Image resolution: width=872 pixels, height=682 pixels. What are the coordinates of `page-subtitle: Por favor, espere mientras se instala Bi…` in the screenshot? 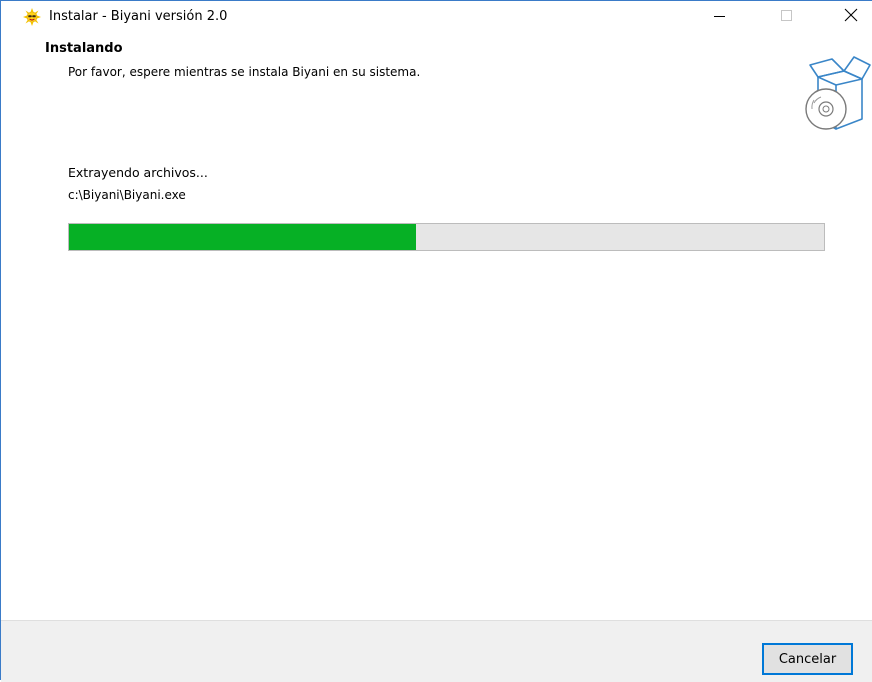 It's located at (244, 72).